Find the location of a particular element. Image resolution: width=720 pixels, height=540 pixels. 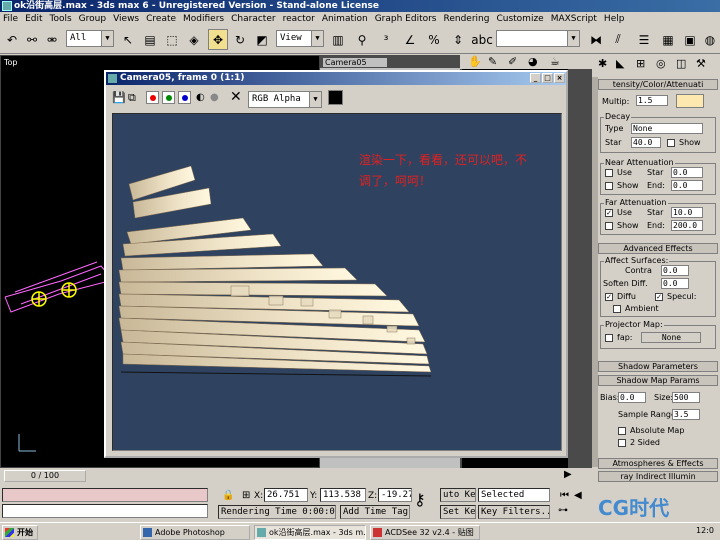

far-show-checkbox is located at coordinates (609, 226).